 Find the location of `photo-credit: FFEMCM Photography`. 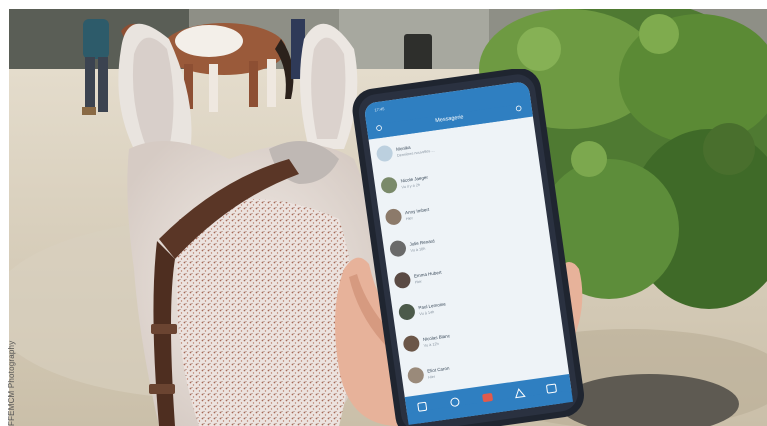

photo-credit: FFEMCM Photography is located at coordinates (8, 363).